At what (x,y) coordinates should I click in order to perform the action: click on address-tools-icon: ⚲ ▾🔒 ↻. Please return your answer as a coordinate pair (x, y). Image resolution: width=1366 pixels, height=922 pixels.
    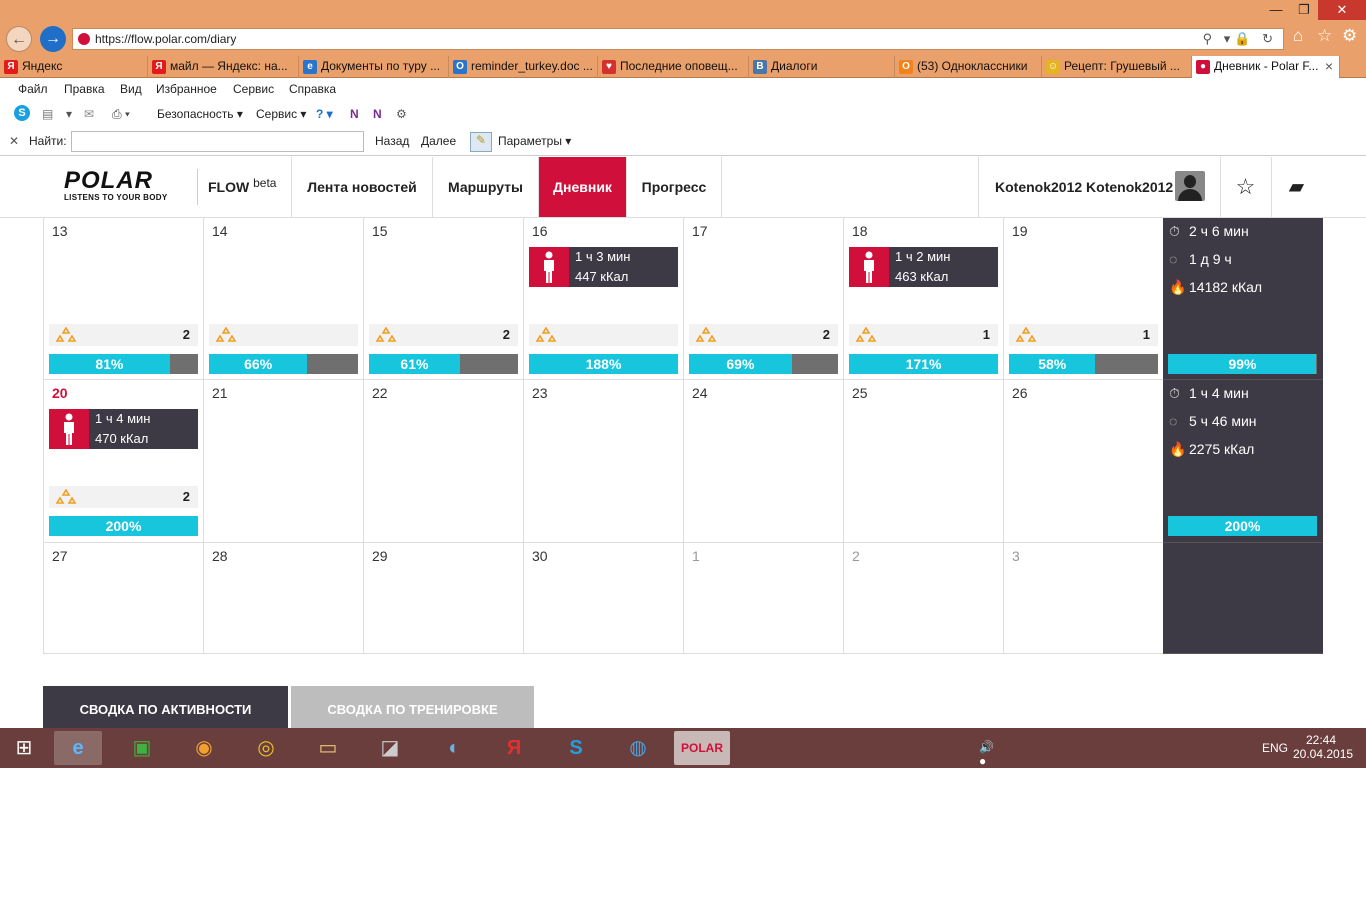
    Looking at the image, I should click on (1240, 39).